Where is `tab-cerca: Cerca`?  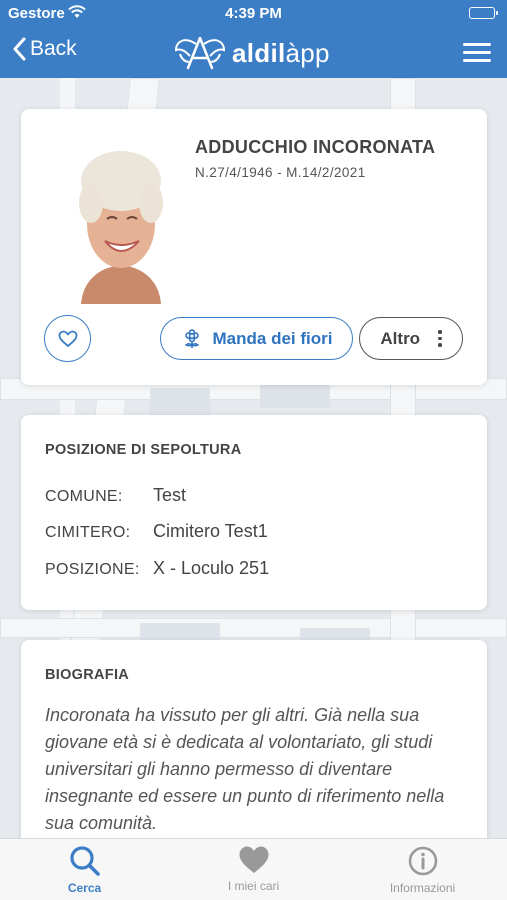 tab-cerca: Cerca is located at coordinates (84, 869).